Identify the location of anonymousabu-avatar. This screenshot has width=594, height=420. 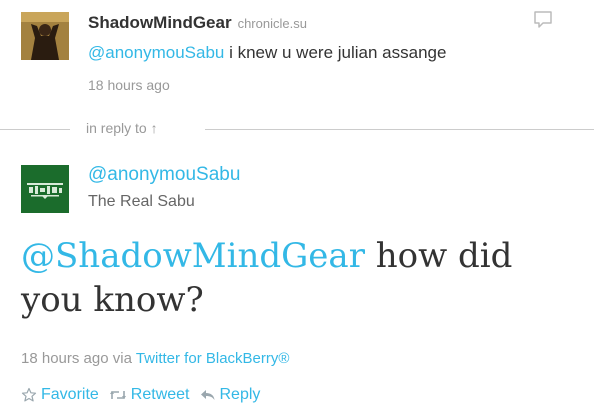
(45, 189).